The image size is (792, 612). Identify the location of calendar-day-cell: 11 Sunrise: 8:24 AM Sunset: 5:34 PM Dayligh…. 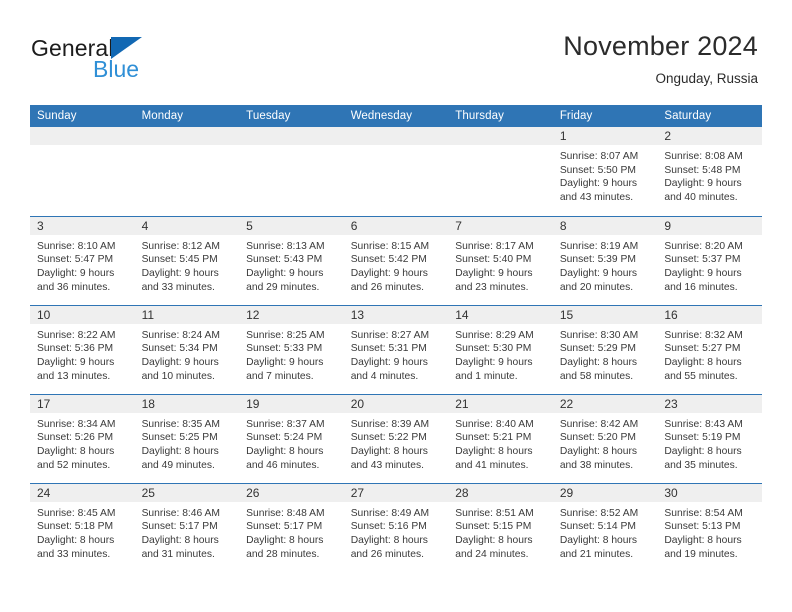
(187, 349).